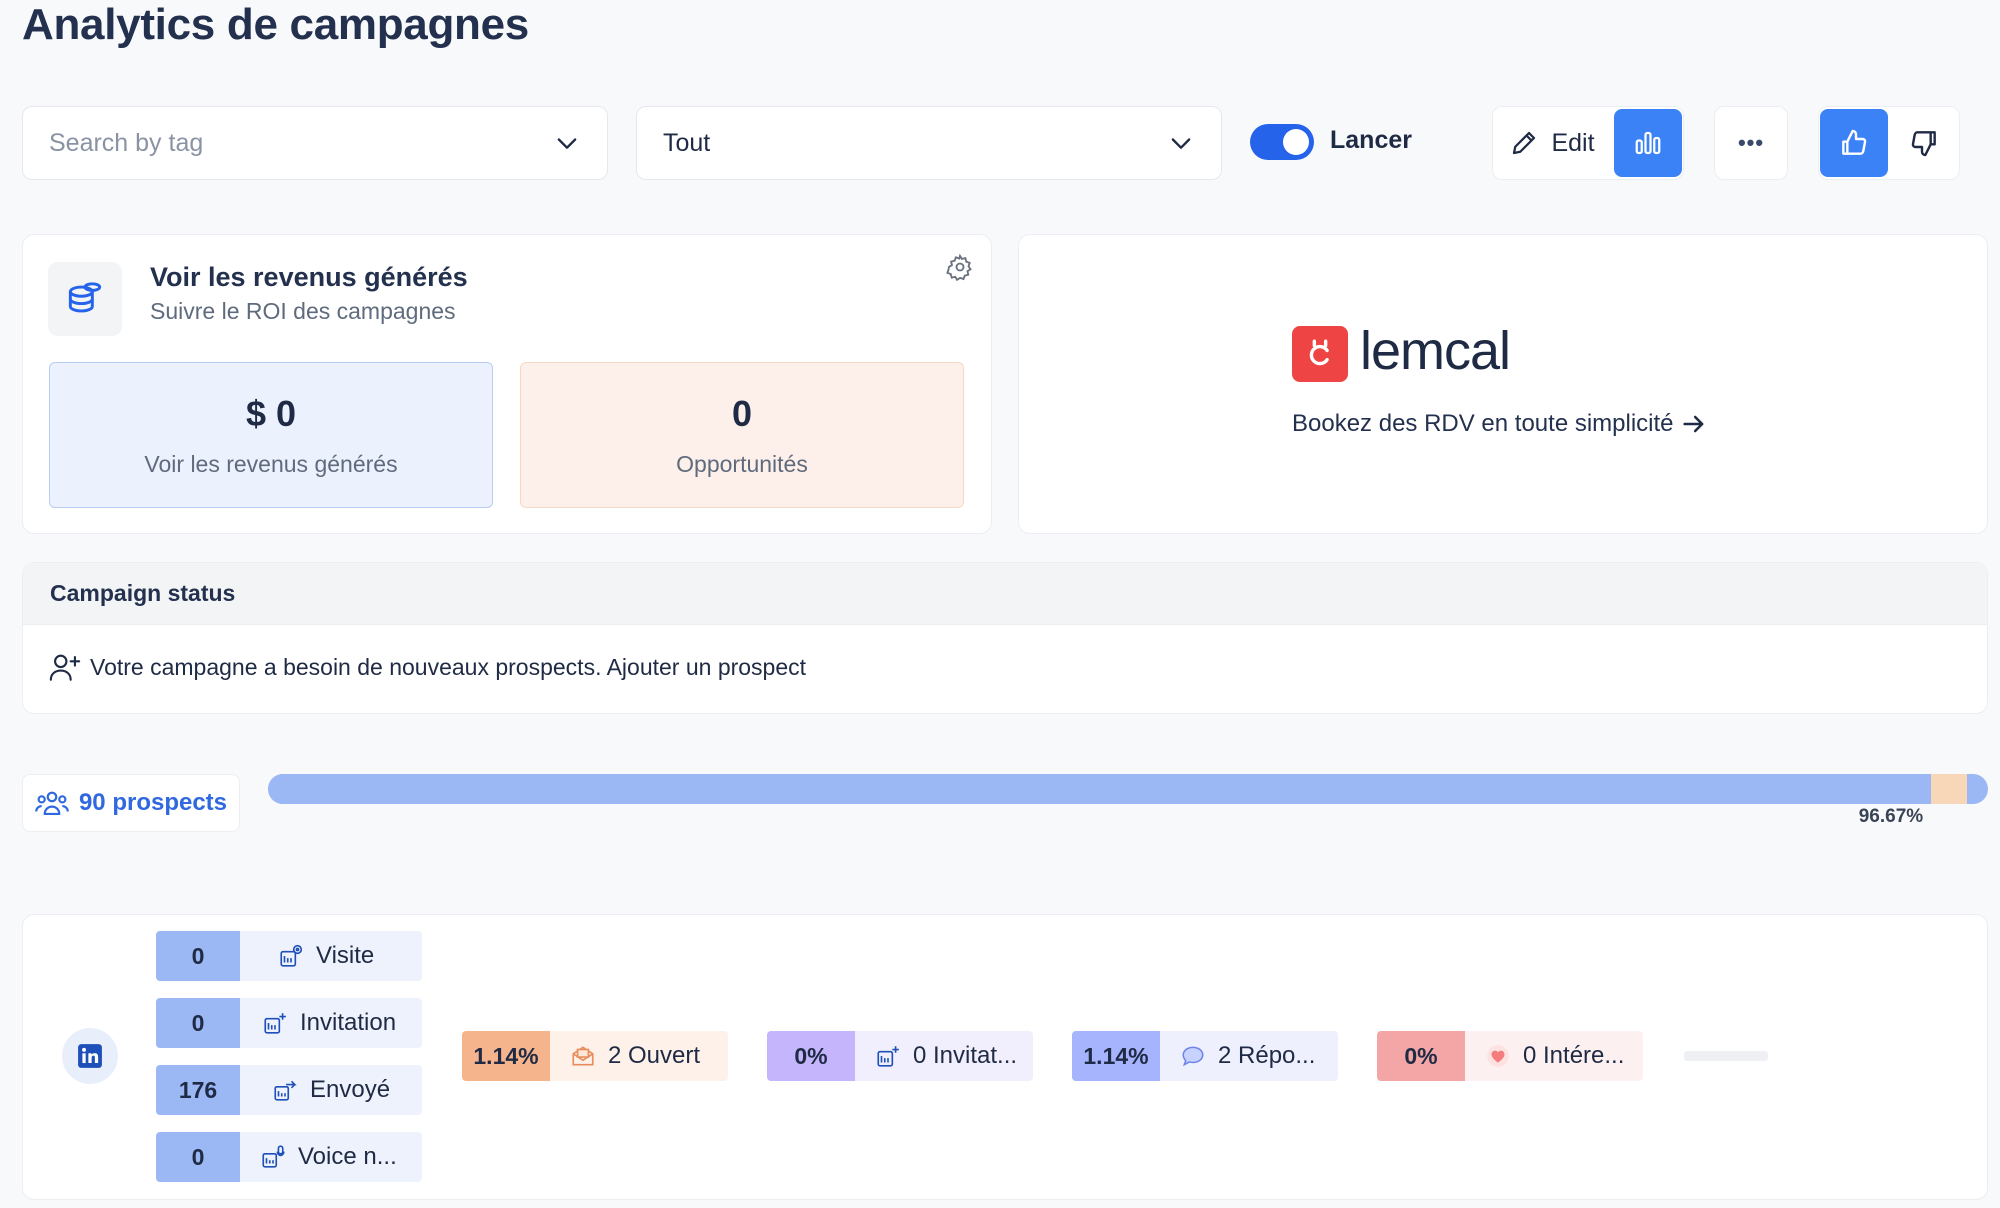 The width and height of the screenshot is (2000, 1208). What do you see at coordinates (583, 1056) in the screenshot?
I see `envelope-open-icon` at bounding box center [583, 1056].